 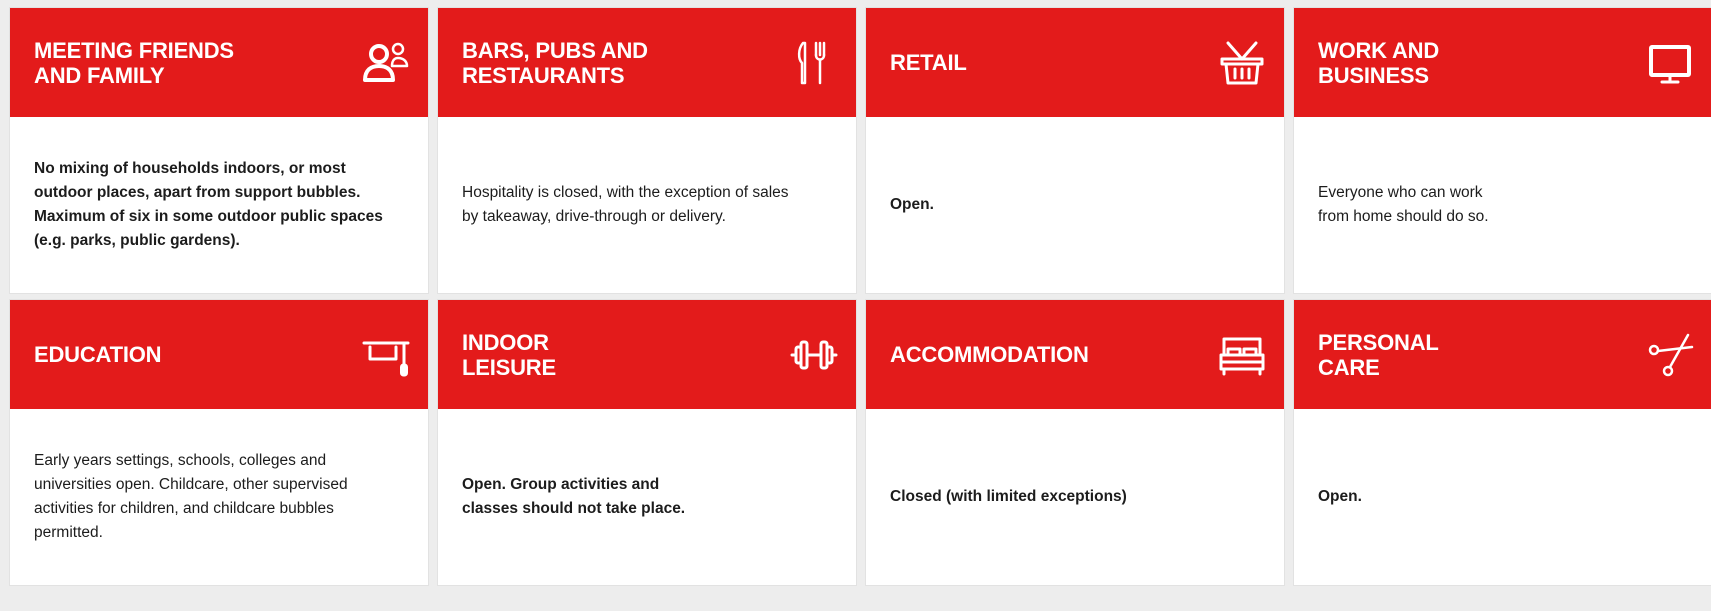 I want to click on bed-icon, so click(x=1242, y=355).